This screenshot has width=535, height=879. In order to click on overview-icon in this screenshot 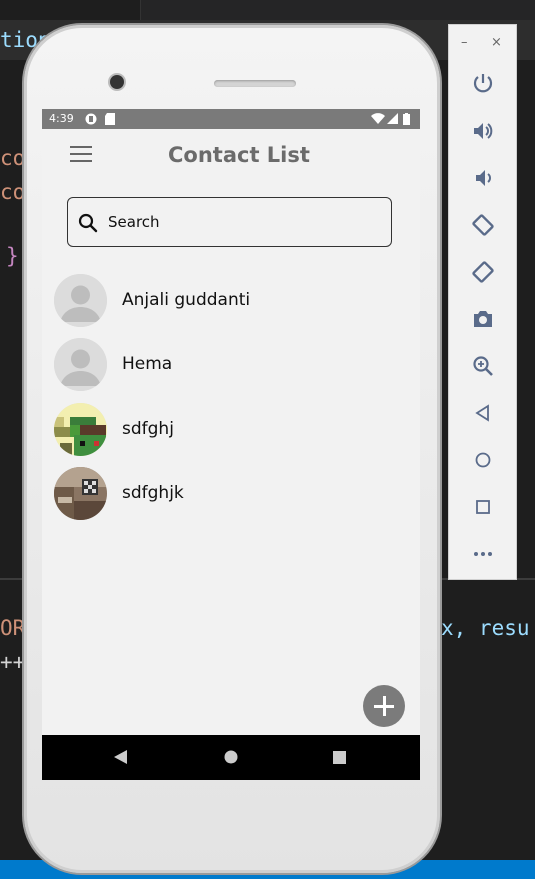, I will do `click(483, 507)`.